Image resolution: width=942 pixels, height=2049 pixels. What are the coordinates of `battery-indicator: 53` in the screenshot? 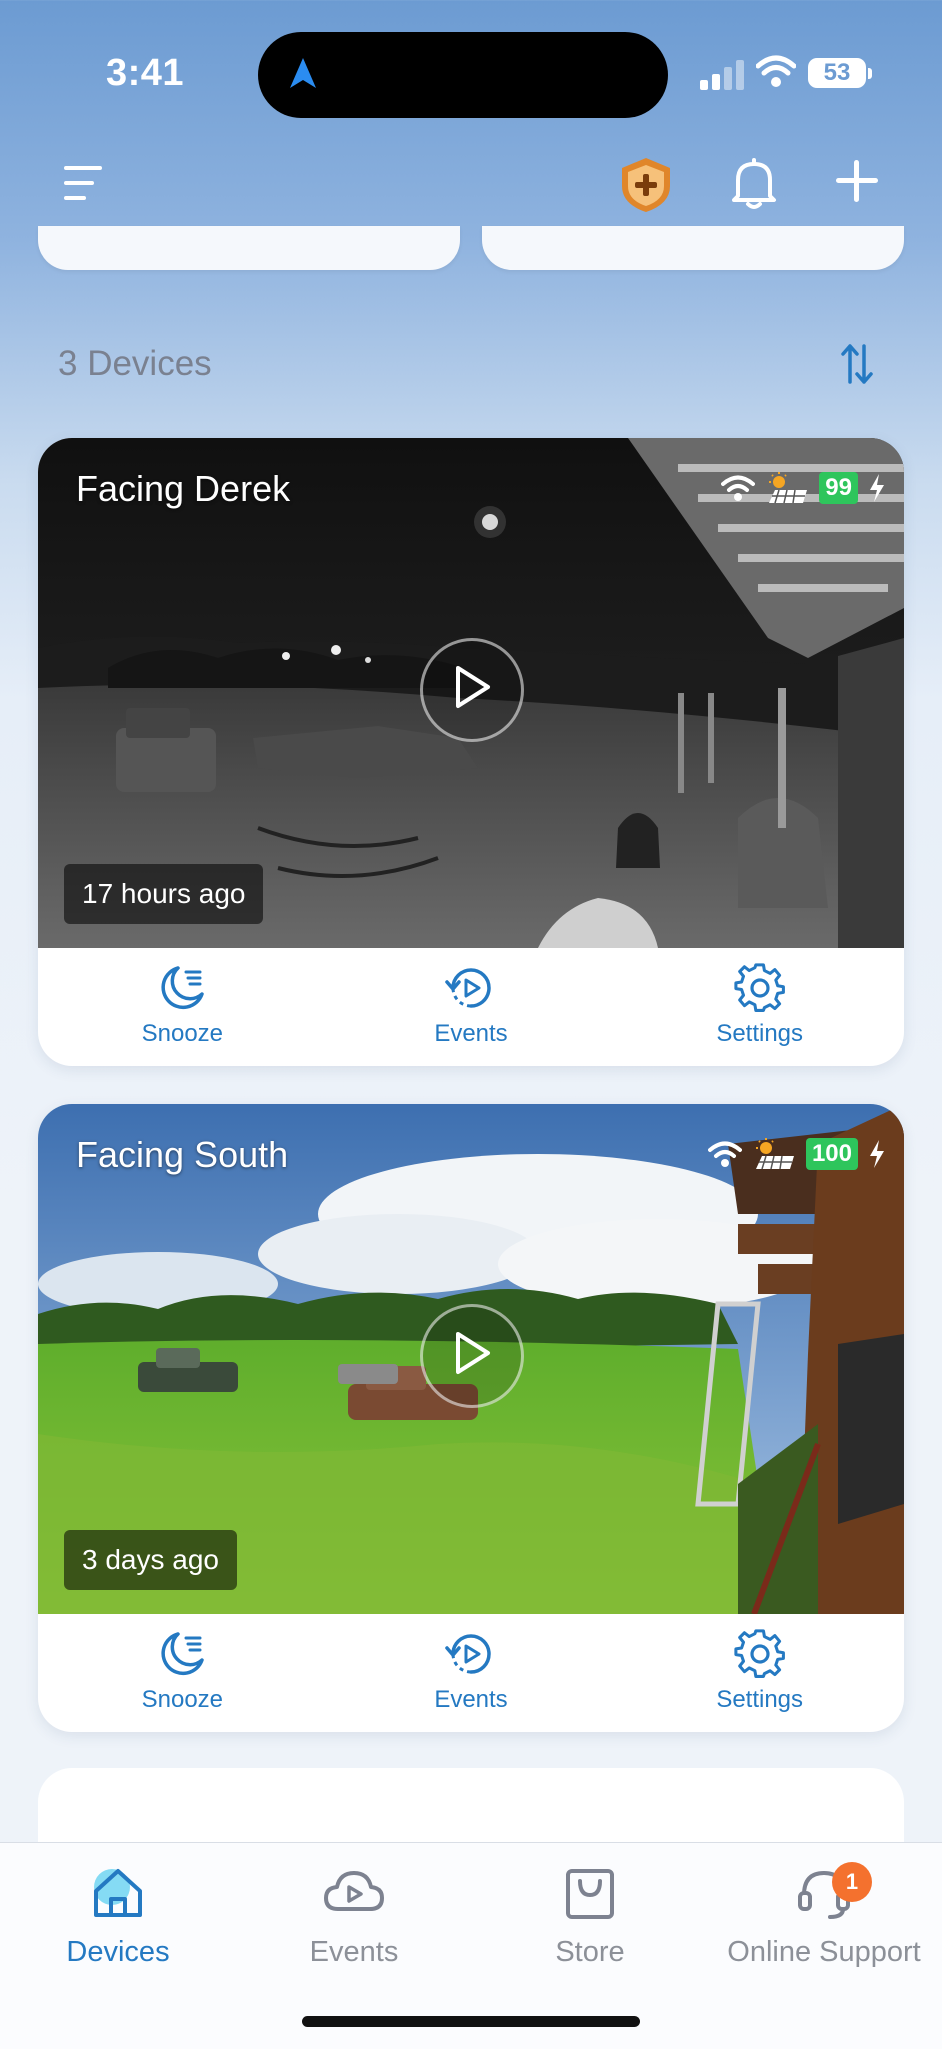 It's located at (837, 73).